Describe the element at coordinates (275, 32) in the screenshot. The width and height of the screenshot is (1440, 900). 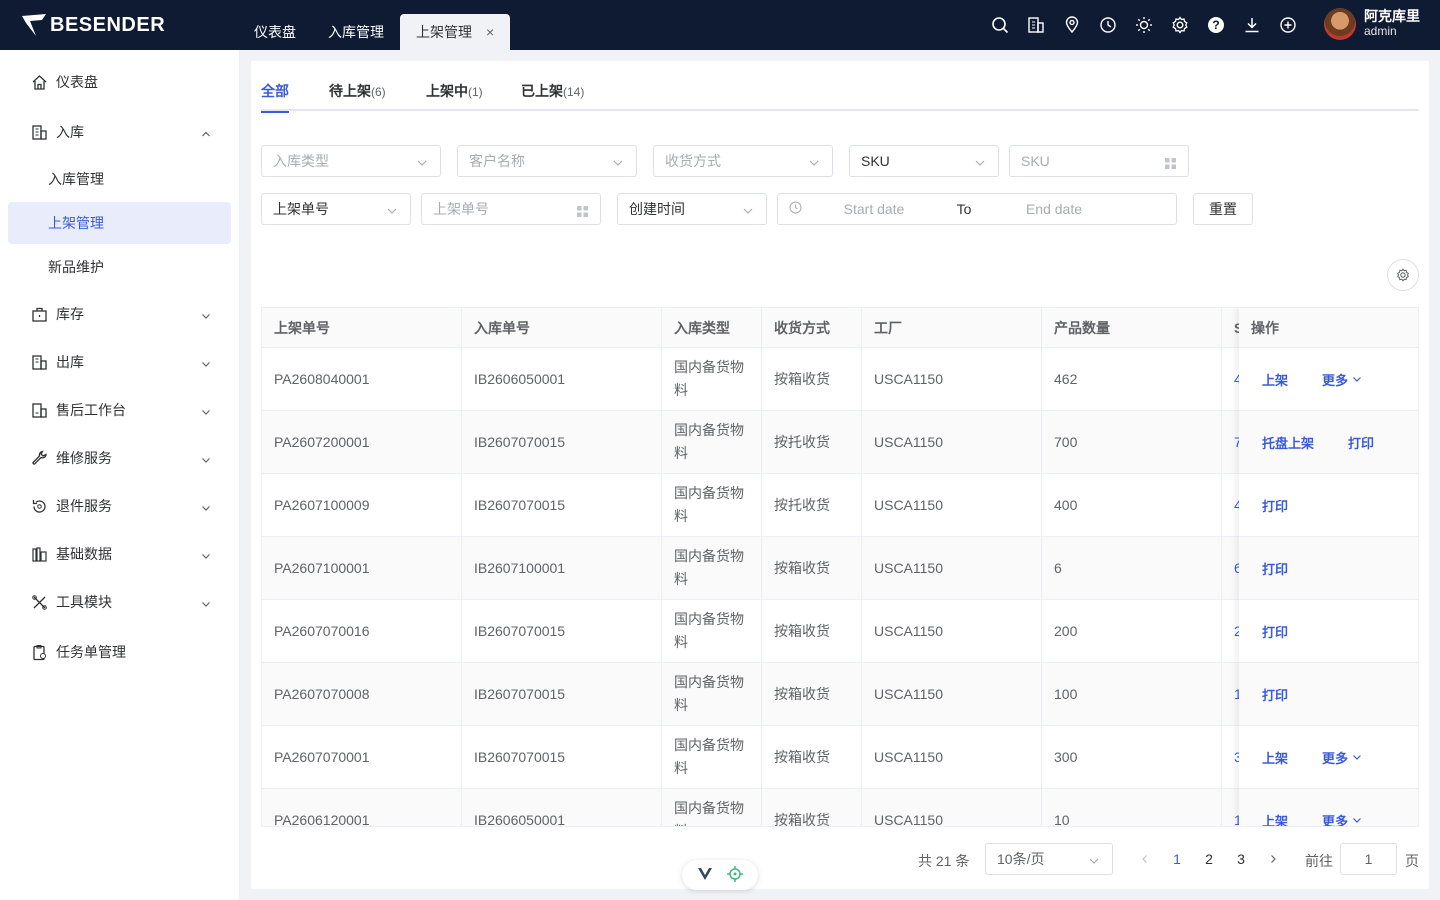
I see `tab-dashboard: 仪表盘` at that location.